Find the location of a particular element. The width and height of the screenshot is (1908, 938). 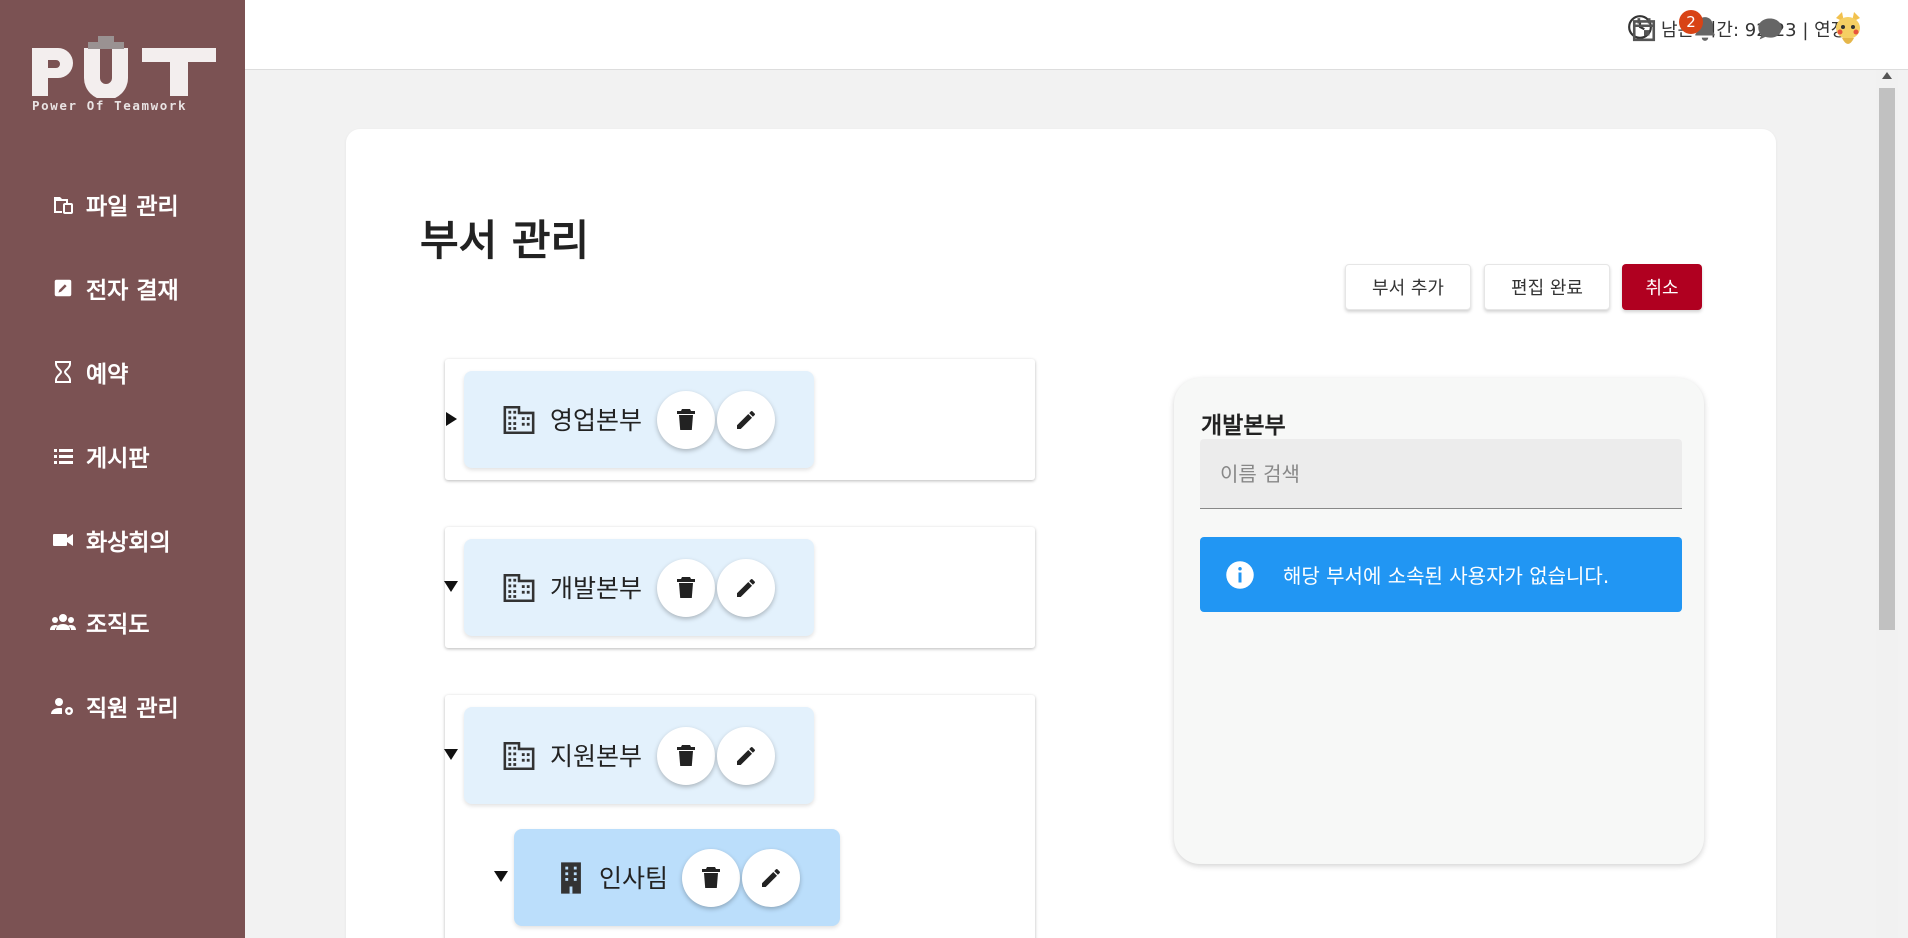

sidebar-item-file-management: 파일 관리 is located at coordinates (114, 204).